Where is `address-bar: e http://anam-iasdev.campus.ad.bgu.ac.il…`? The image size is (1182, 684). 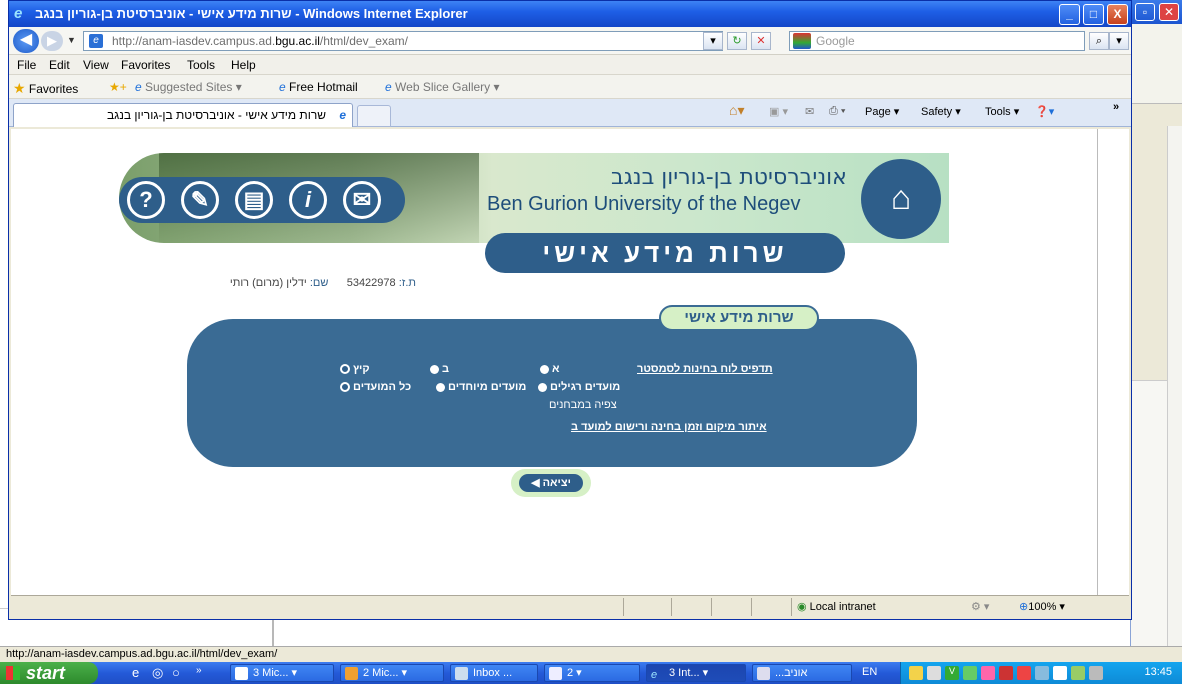
address-bar: e http://anam-iasdev.campus.ad.bgu.ac.il… is located at coordinates (403, 41).